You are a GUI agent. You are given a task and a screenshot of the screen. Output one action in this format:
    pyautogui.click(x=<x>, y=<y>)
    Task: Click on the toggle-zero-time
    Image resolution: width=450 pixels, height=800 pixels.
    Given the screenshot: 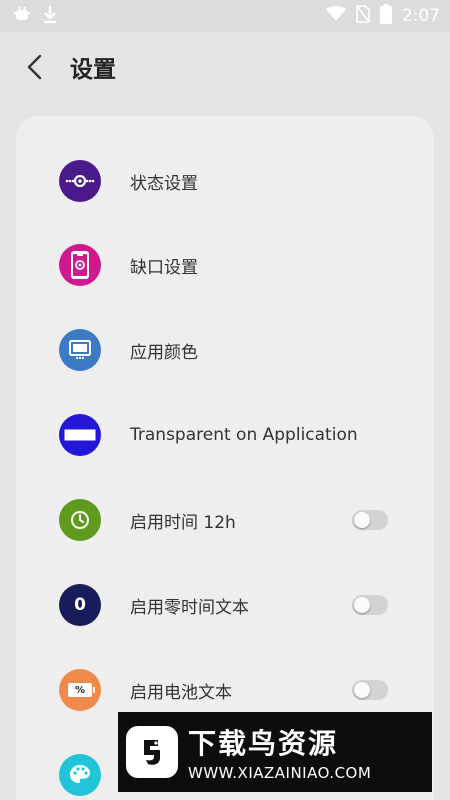 What is the action you would take?
    pyautogui.click(x=370, y=605)
    